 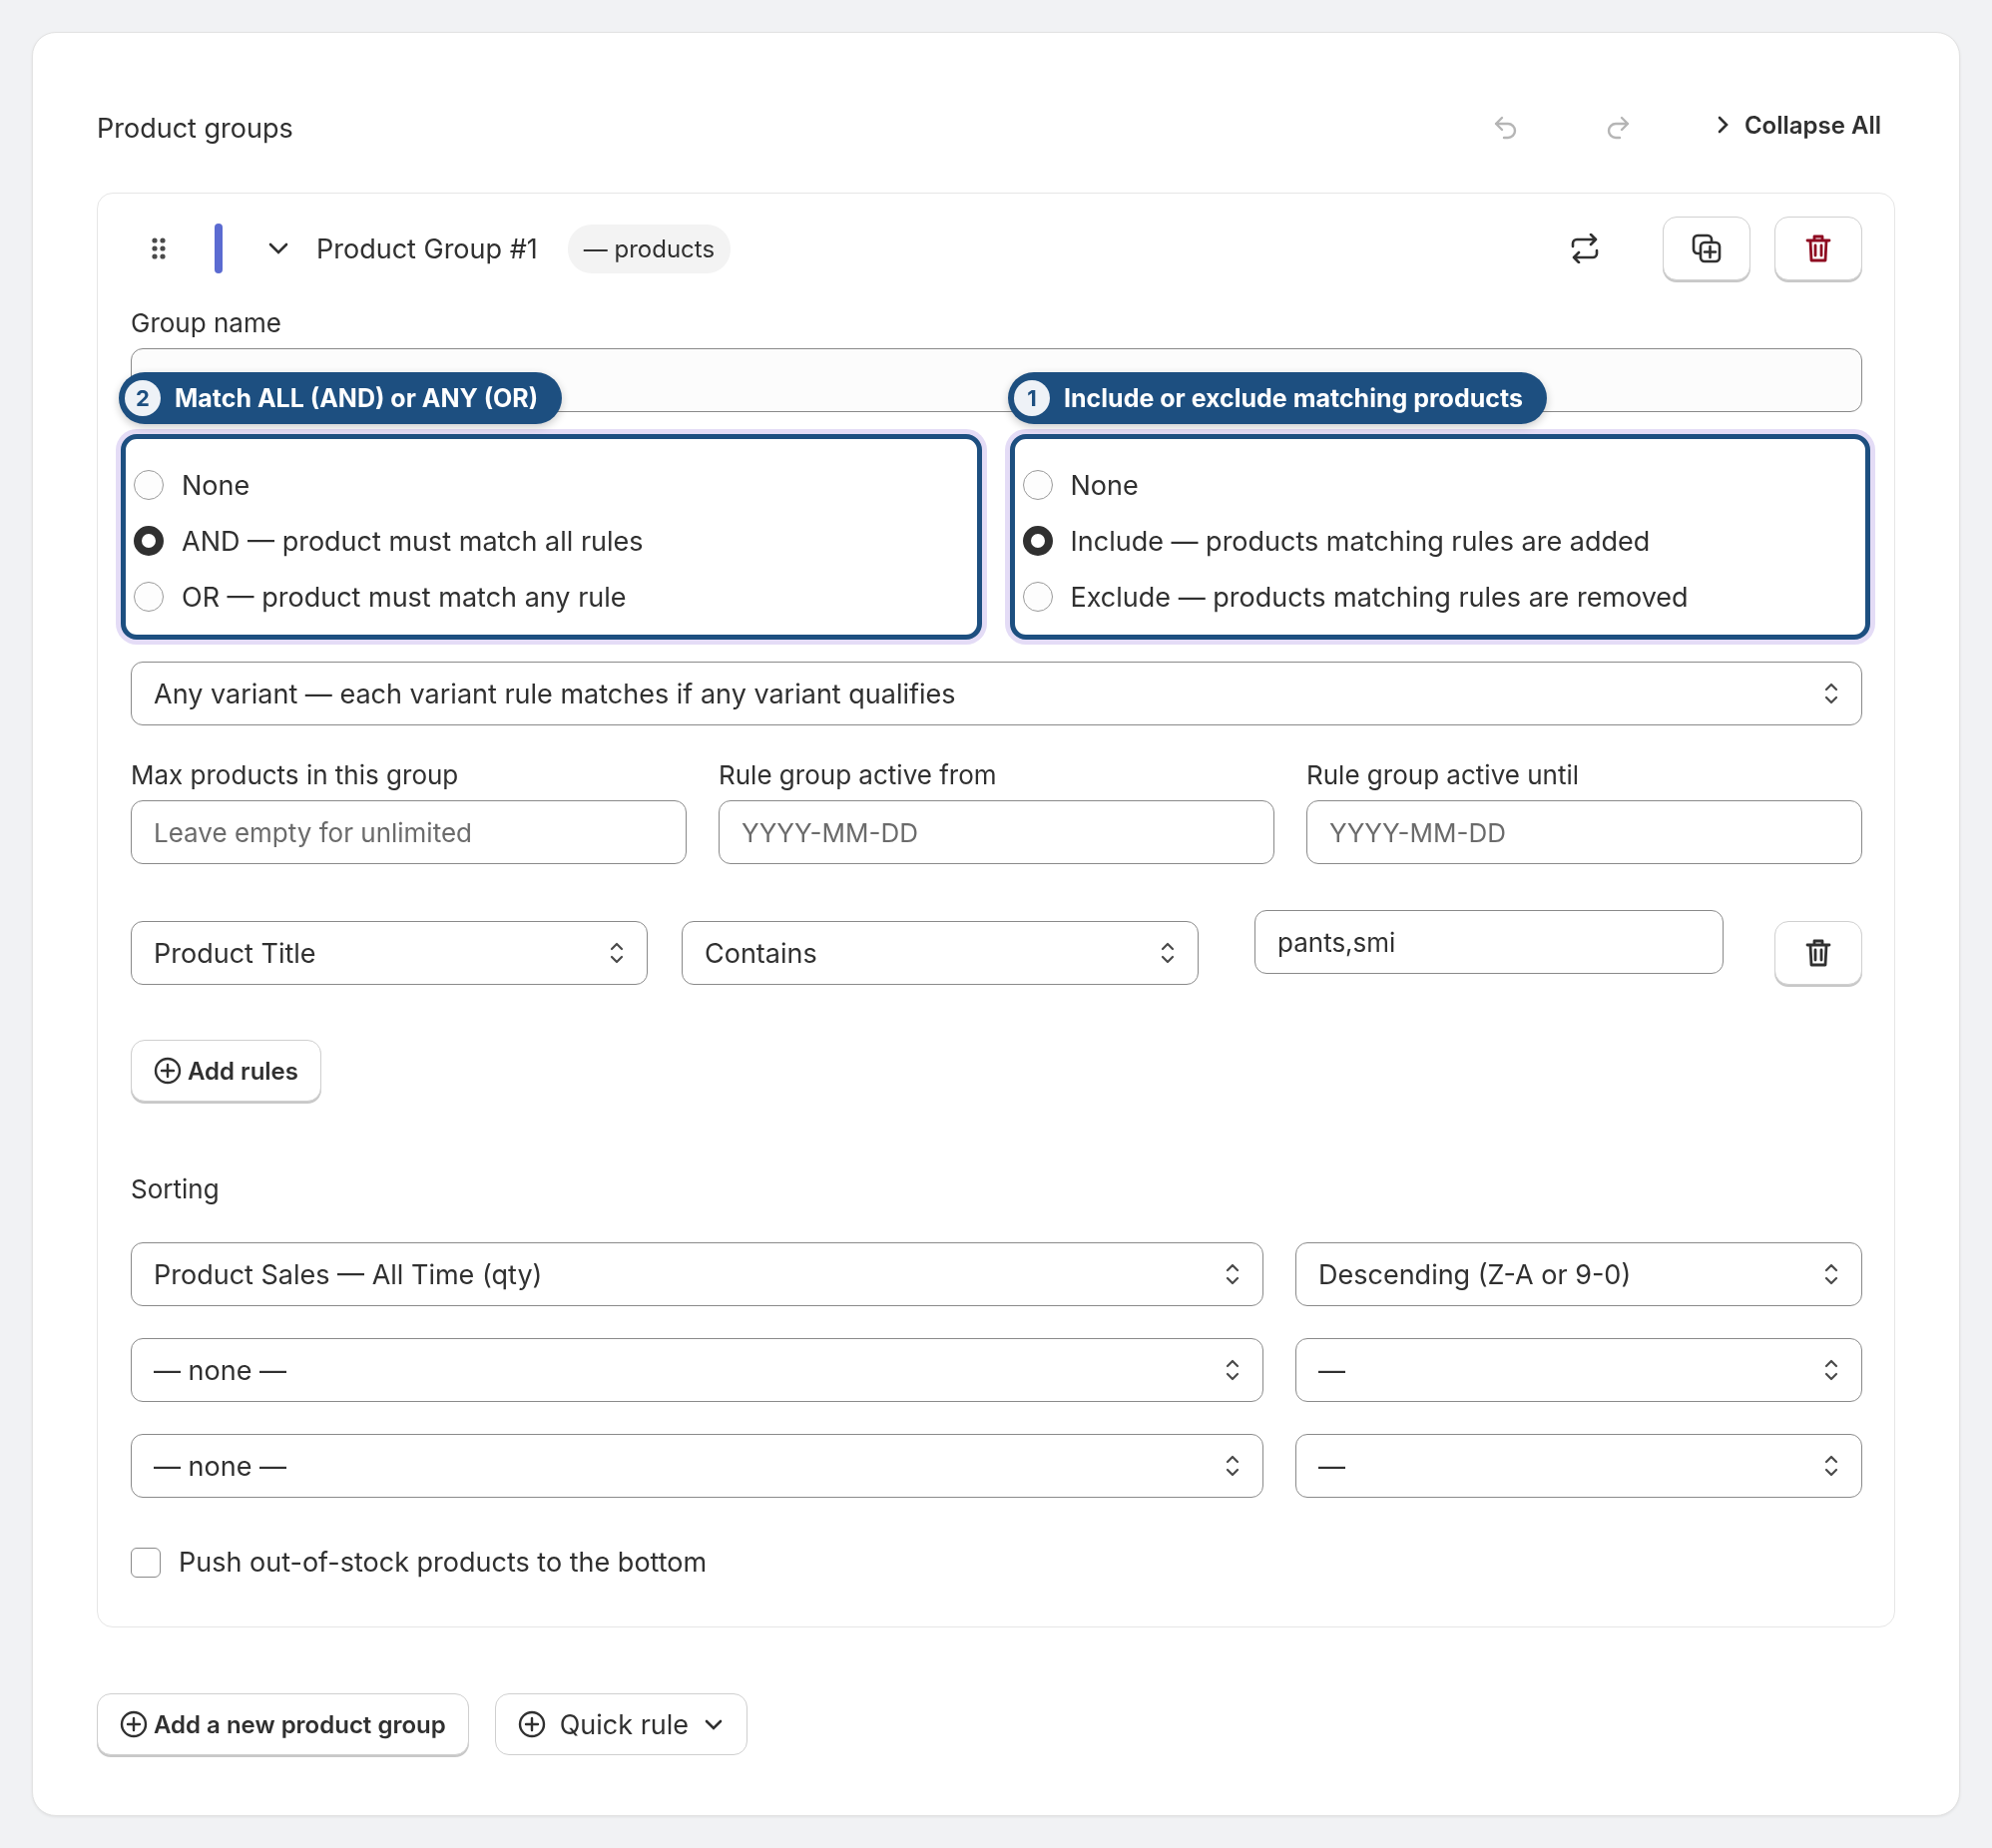 I want to click on field-label: Rule group active from, so click(x=858, y=775).